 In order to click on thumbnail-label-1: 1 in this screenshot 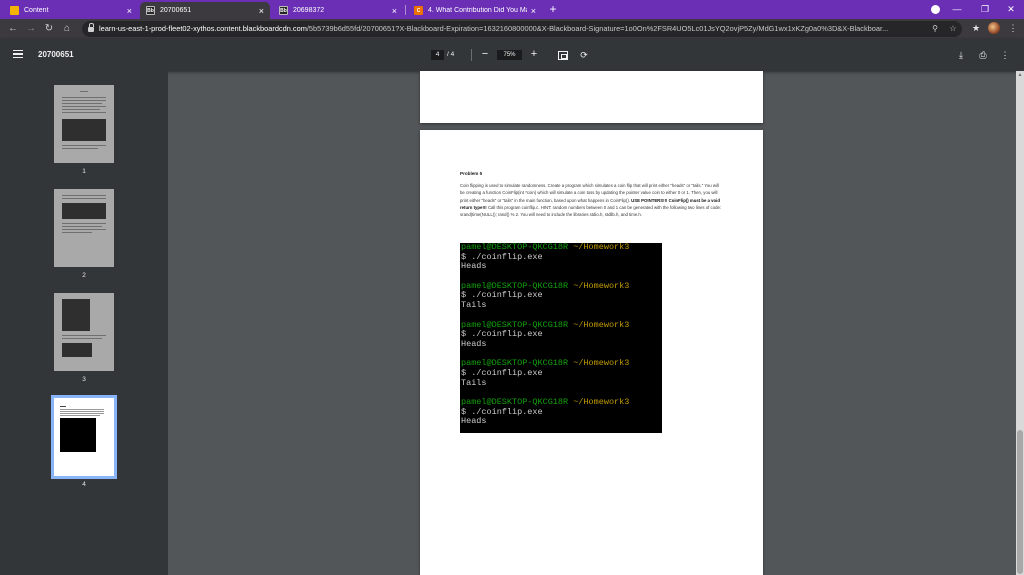, I will do `click(84, 171)`.